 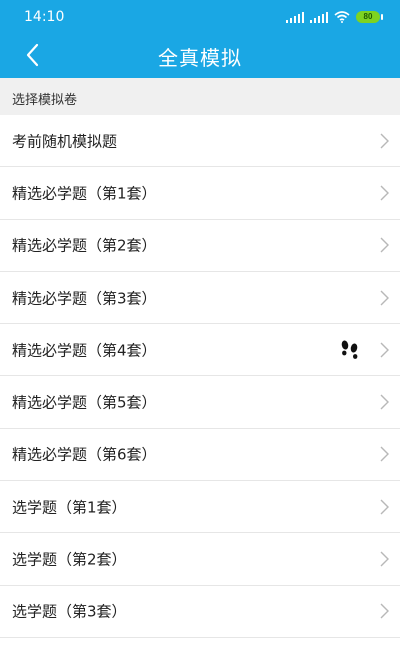 What do you see at coordinates (65, 141) in the screenshot?
I see `item-label: 考前随机模拟题` at bounding box center [65, 141].